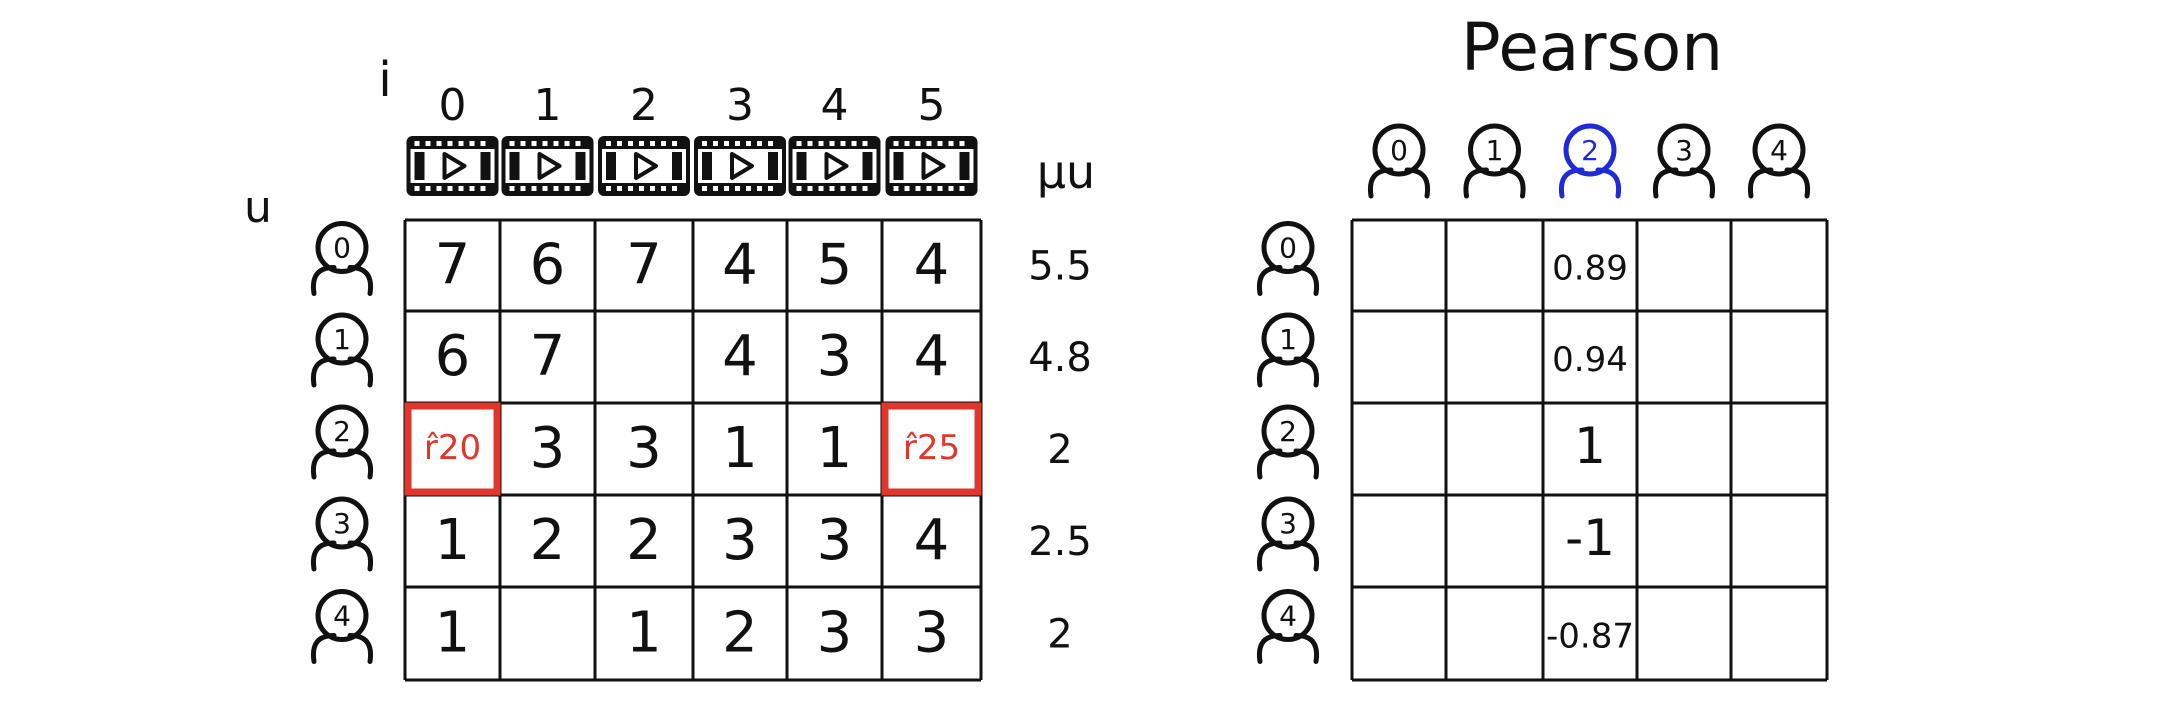 The width and height of the screenshot is (2166, 708). What do you see at coordinates (1060, 542) in the screenshot?
I see `user-mean-value: 2.5` at bounding box center [1060, 542].